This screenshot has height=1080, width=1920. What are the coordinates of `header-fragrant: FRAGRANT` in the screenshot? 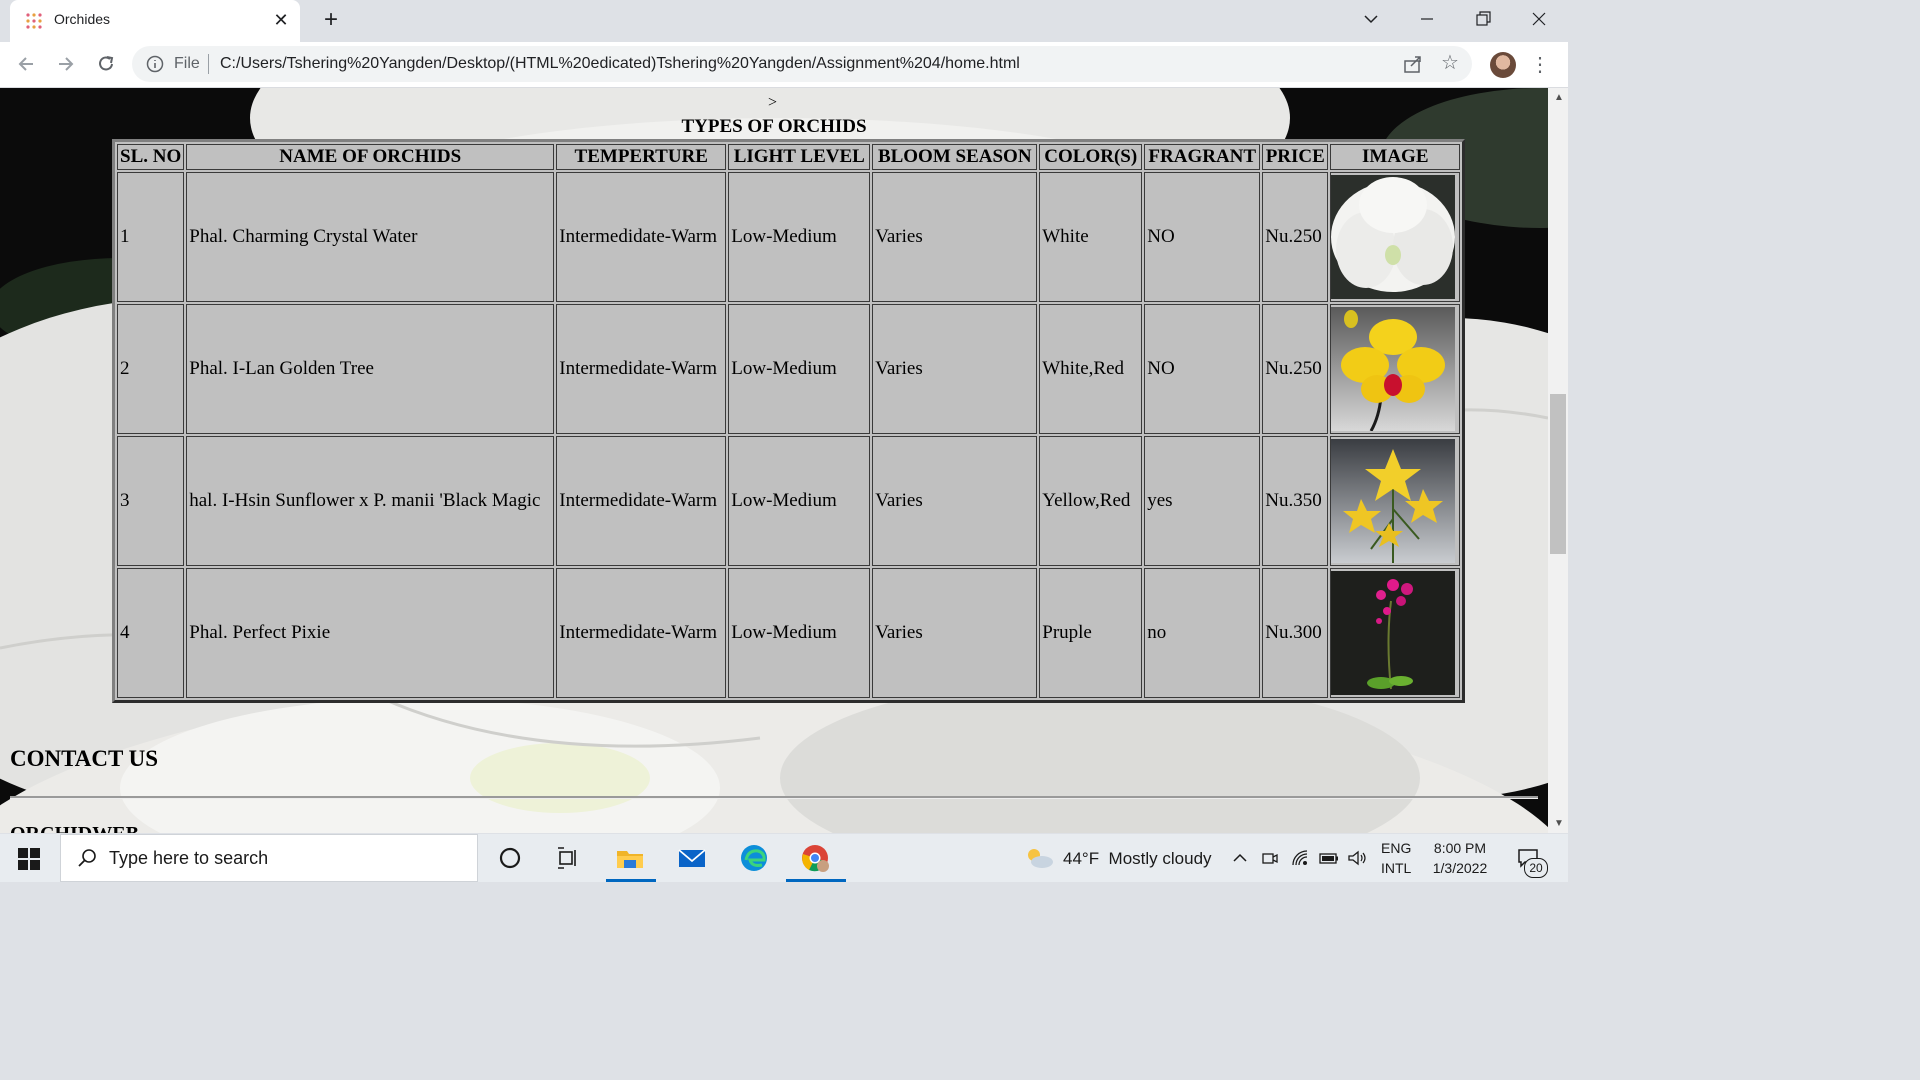 It's located at (1202, 157).